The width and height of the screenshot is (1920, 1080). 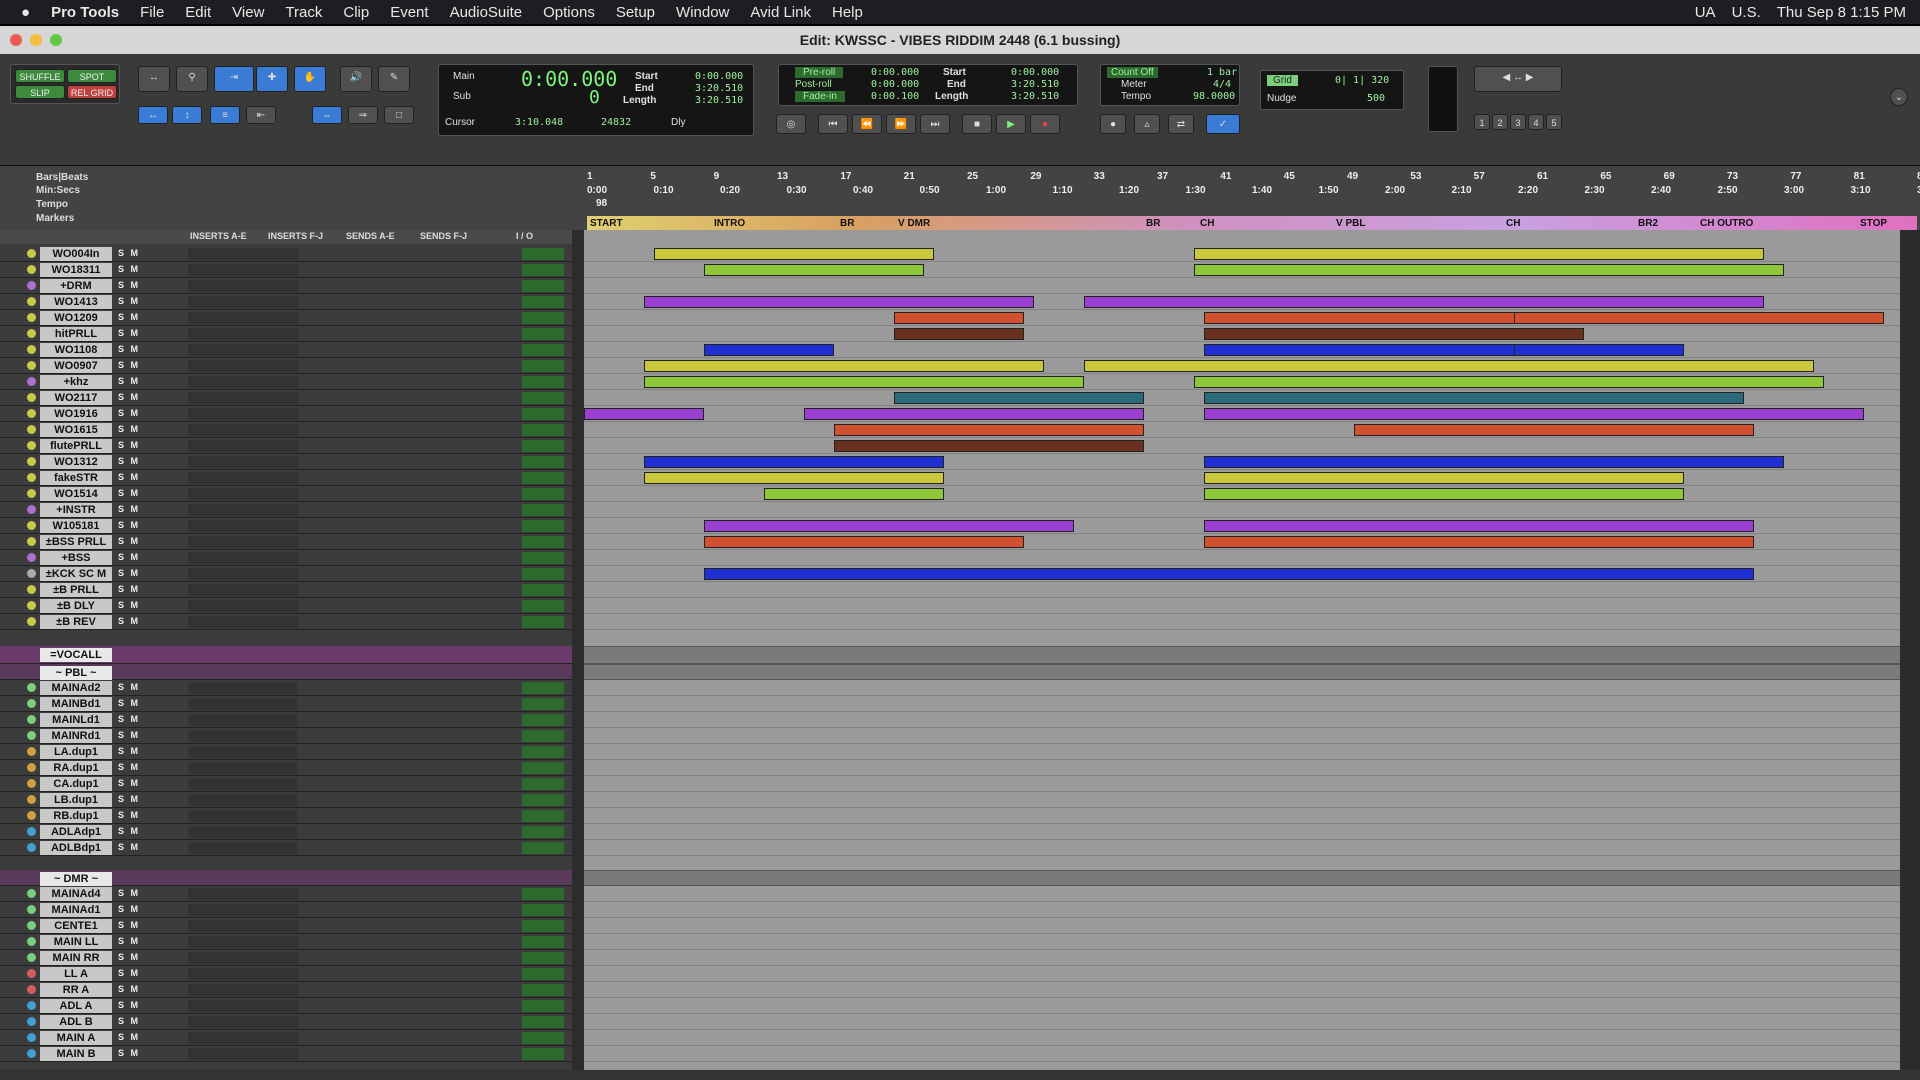 What do you see at coordinates (85, 12) in the screenshot?
I see `app-menu: Pro Tools` at bounding box center [85, 12].